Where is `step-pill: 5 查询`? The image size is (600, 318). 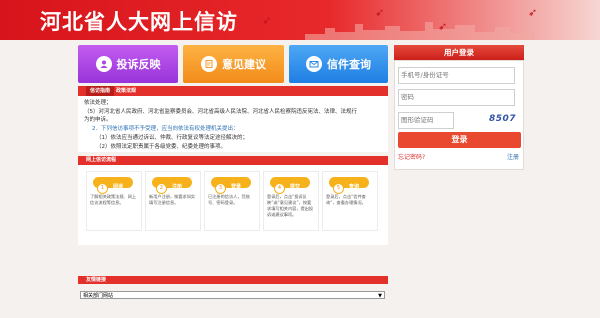 step-pill: 5 查询 is located at coordinates (349, 185).